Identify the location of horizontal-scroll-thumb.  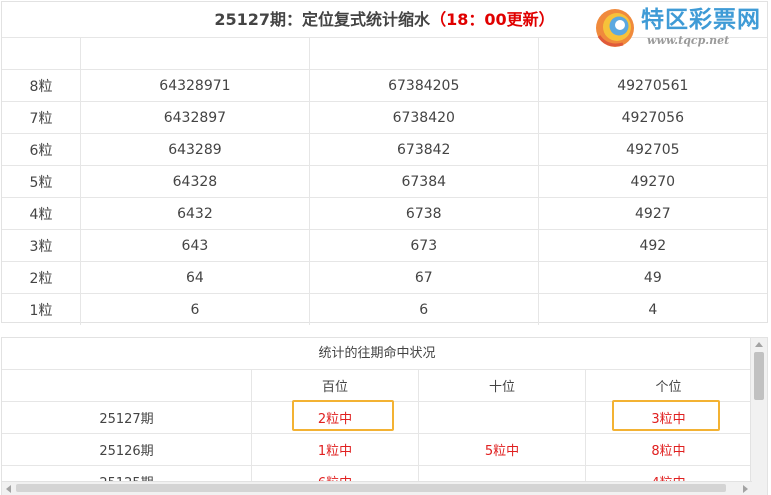
(371, 488).